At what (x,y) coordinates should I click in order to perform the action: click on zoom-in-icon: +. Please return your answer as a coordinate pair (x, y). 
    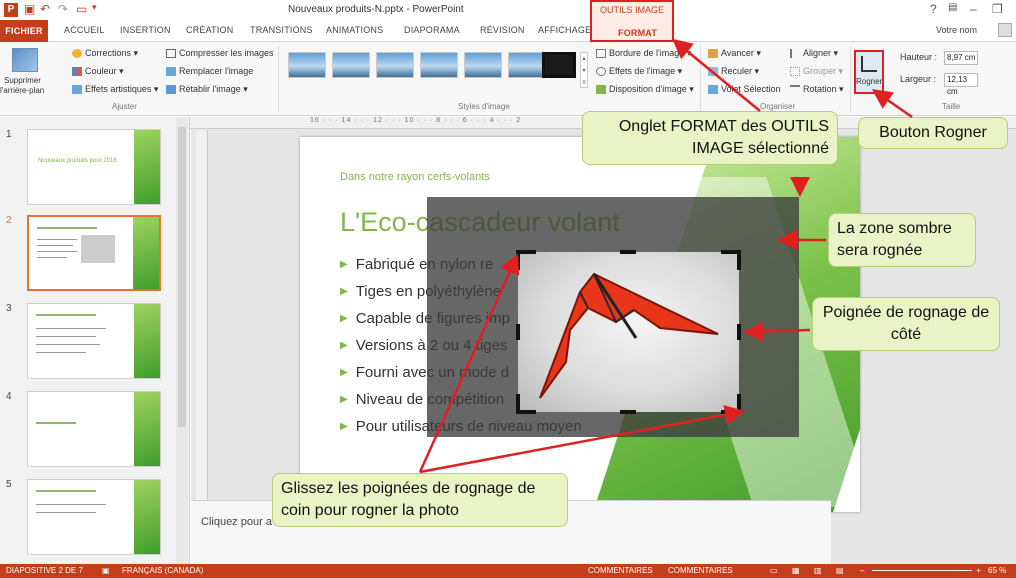
    Looking at the image, I should click on (978, 570).